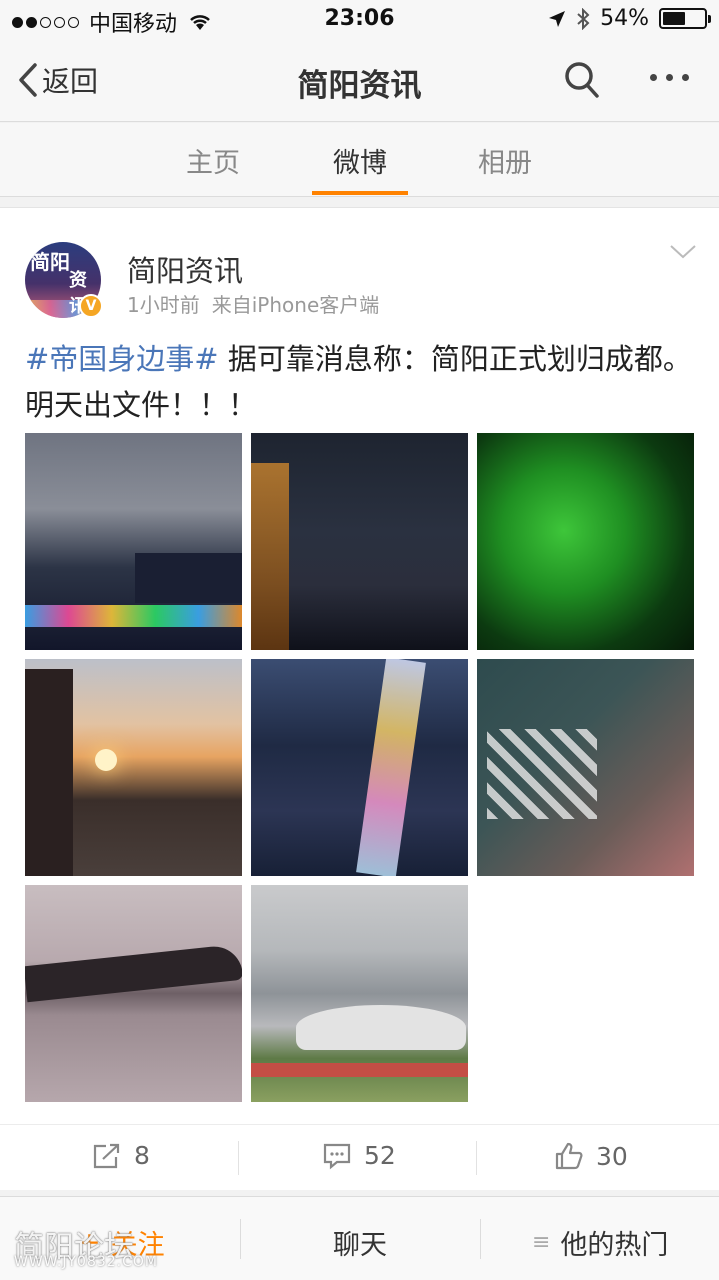  I want to click on repost-icon, so click(106, 1155).